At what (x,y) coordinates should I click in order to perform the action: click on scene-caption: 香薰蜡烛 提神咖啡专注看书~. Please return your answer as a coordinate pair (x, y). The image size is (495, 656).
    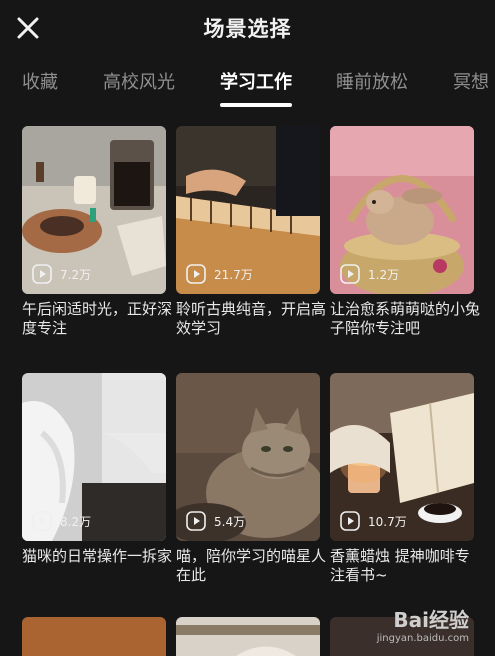
    Looking at the image, I should click on (400, 565).